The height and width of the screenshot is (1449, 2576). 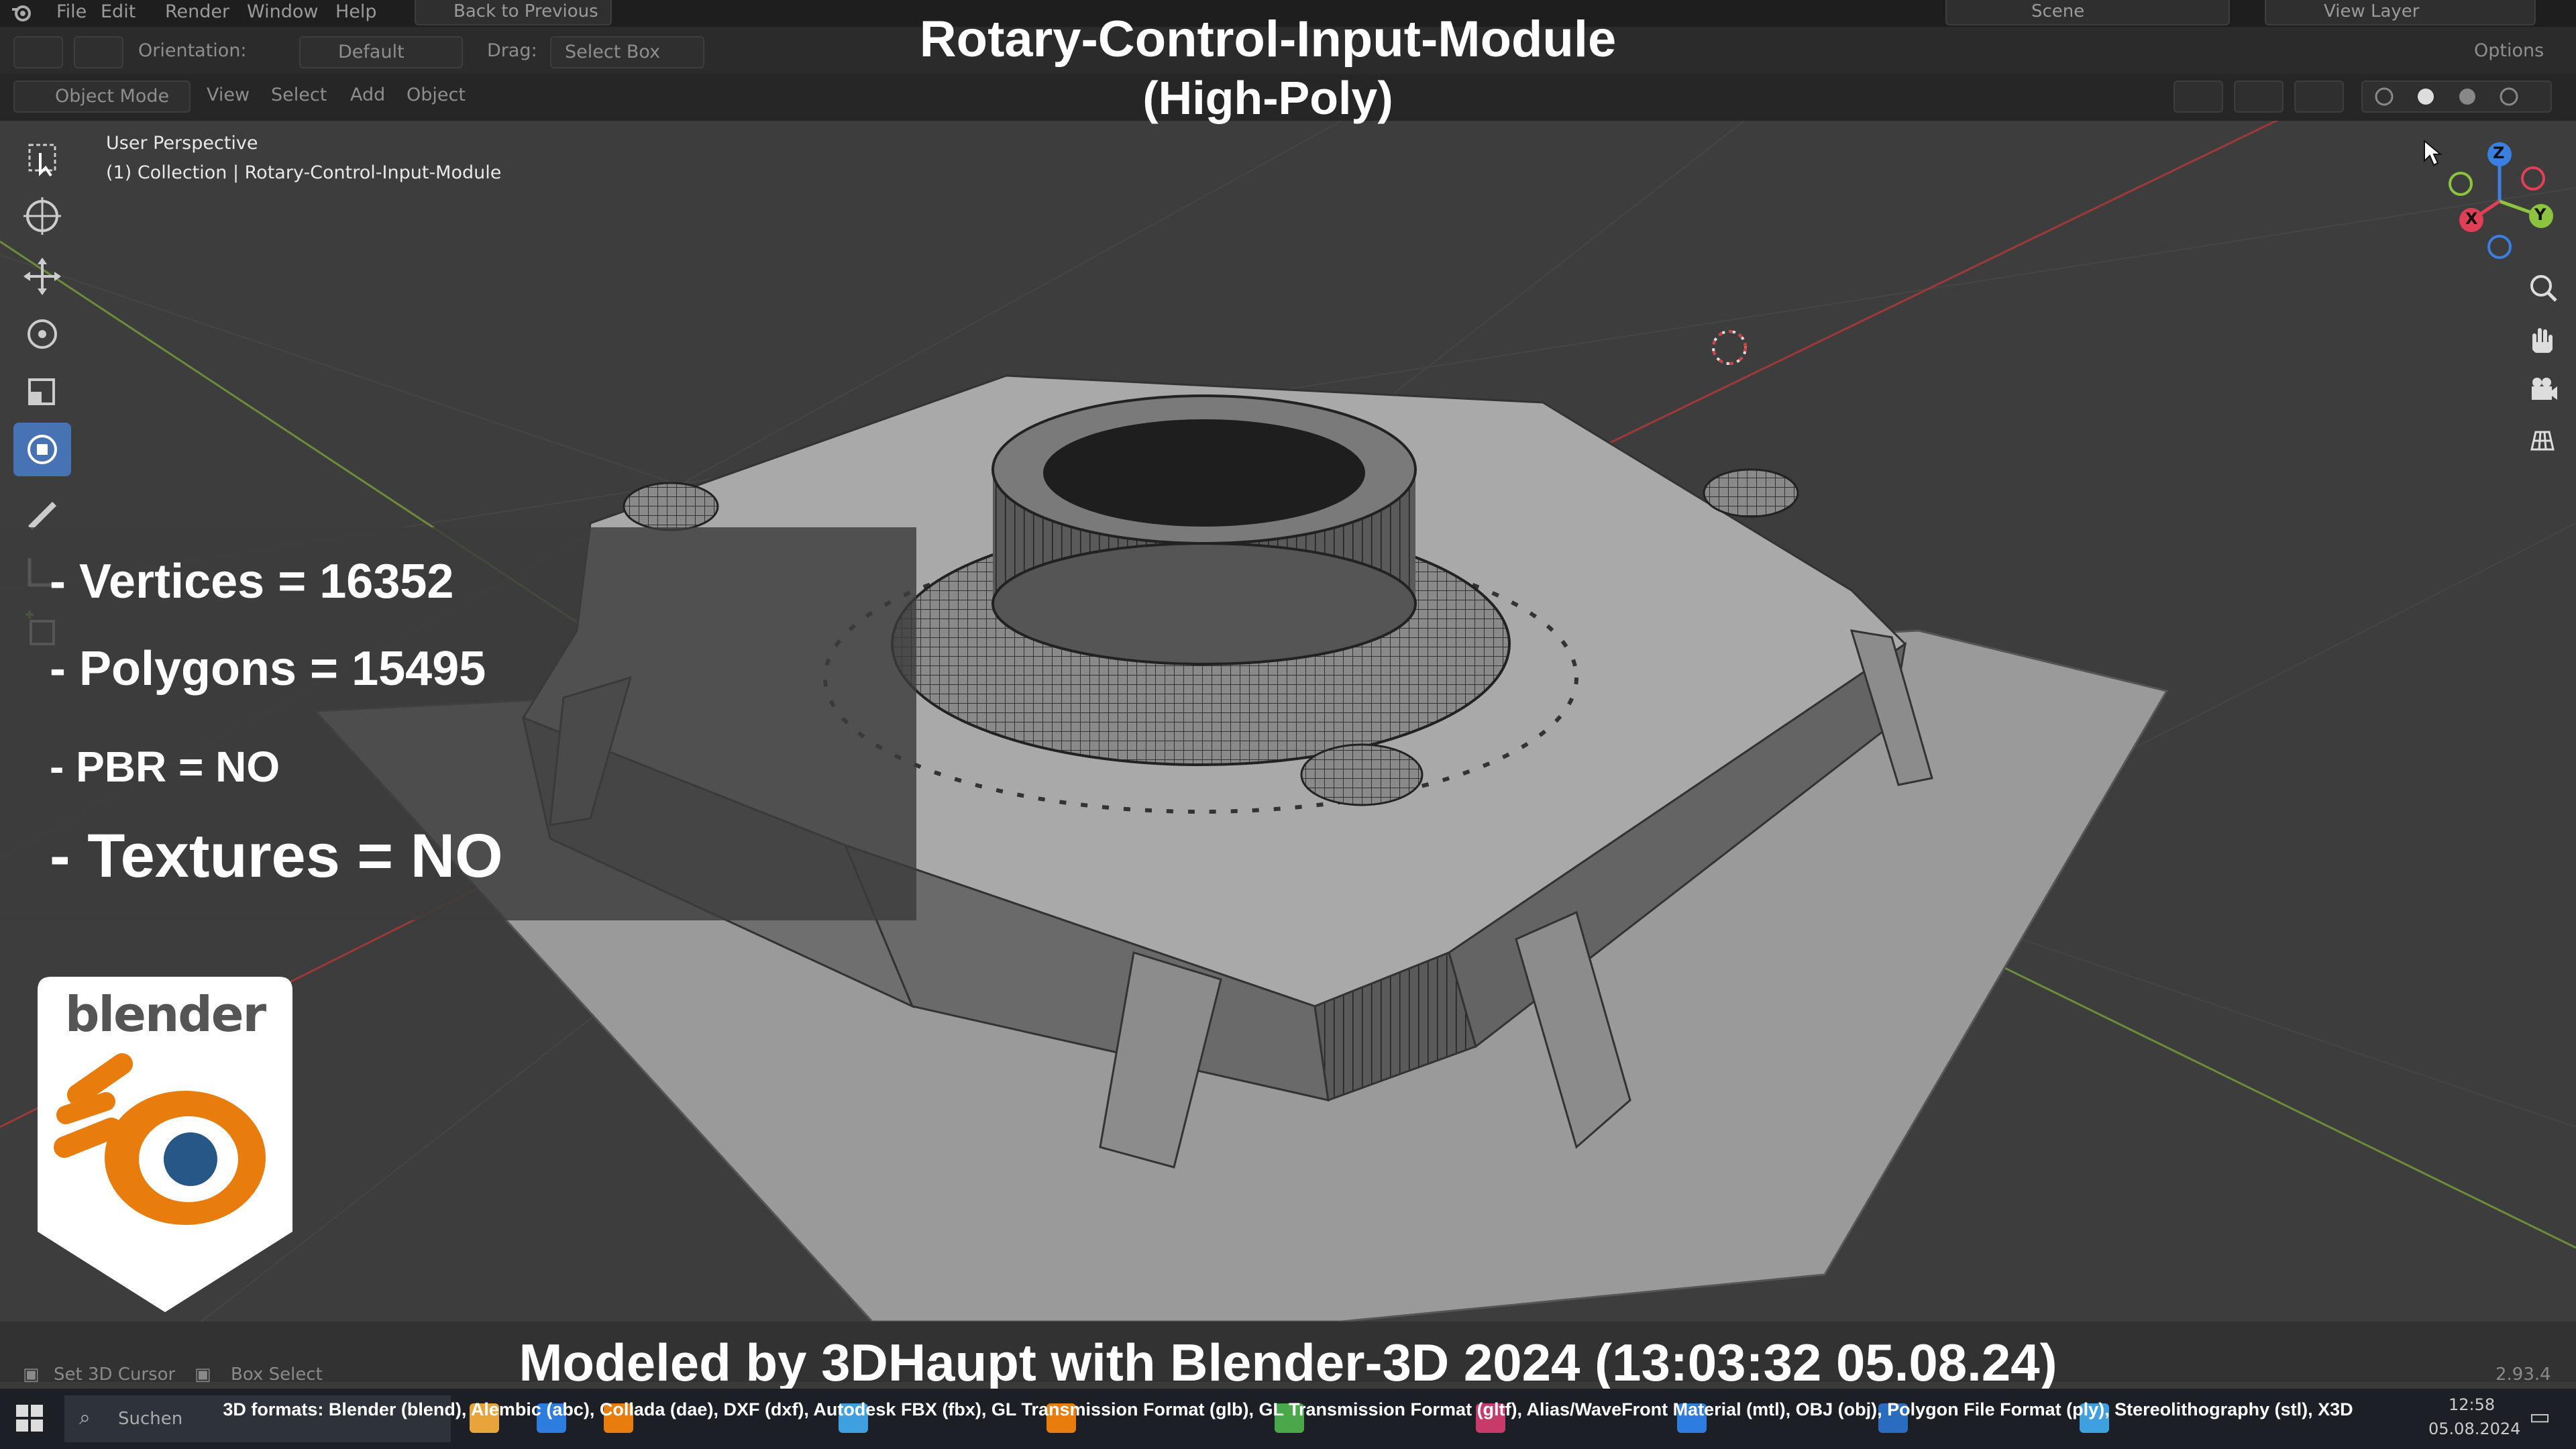 What do you see at coordinates (268, 669) in the screenshot?
I see `polygons-stat: - Polygons = 15495` at bounding box center [268, 669].